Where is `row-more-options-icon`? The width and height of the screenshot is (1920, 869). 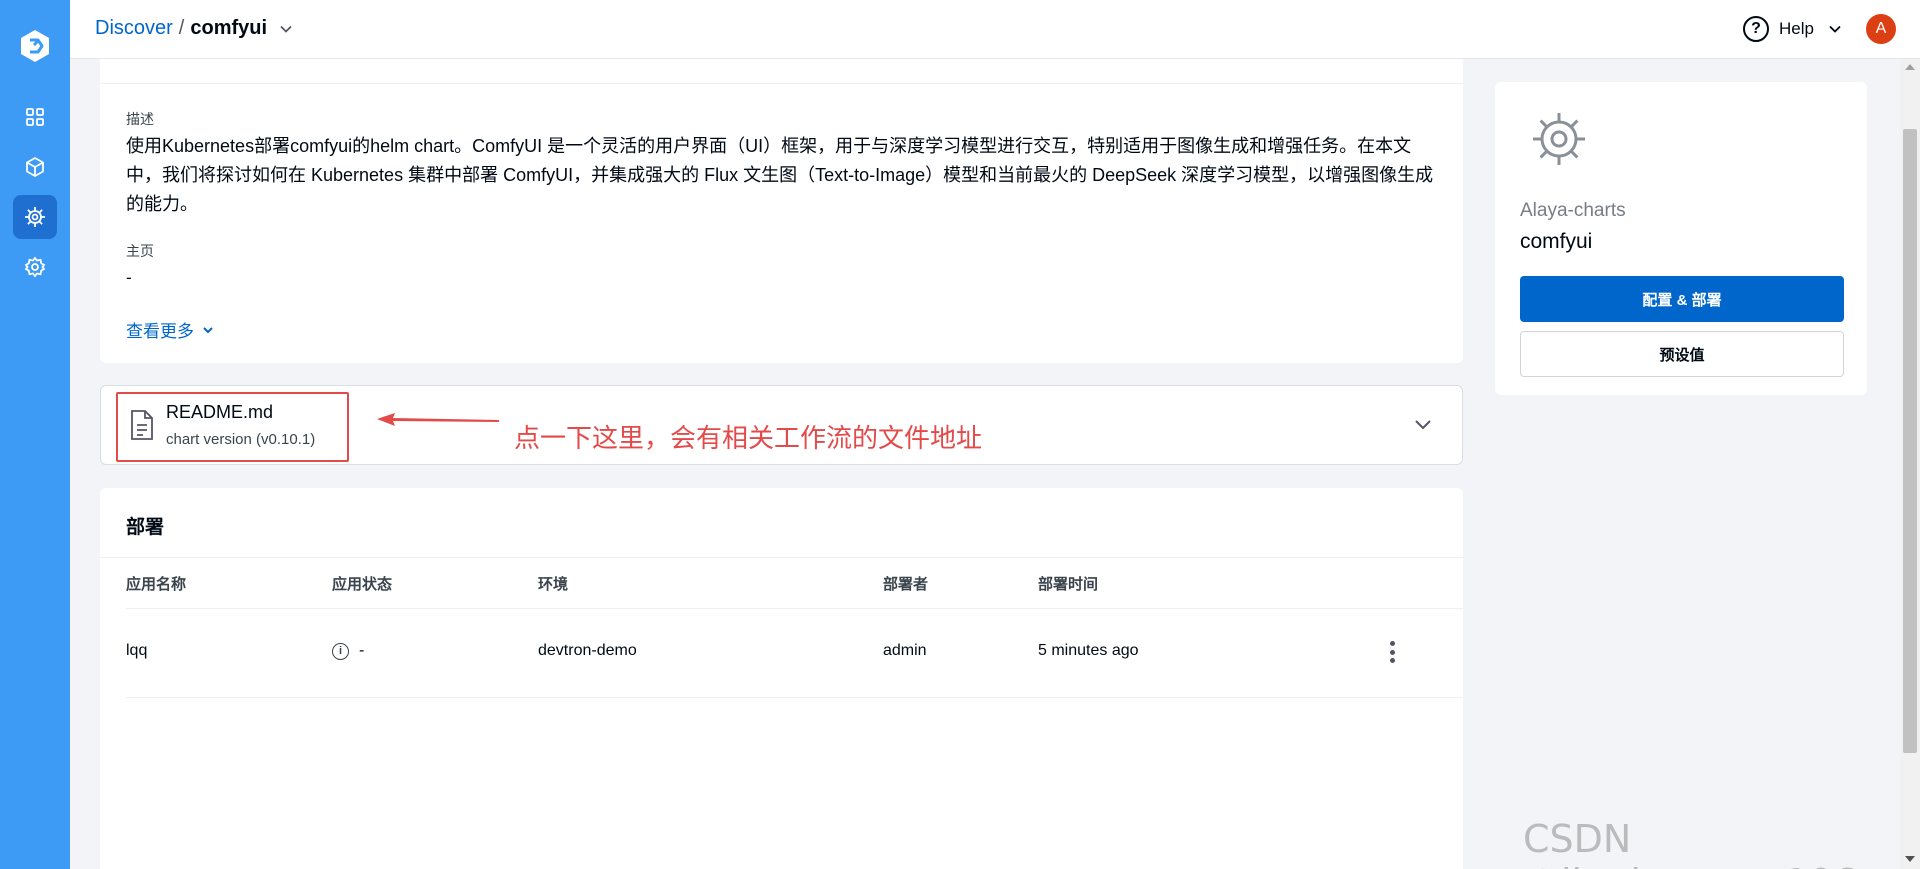
row-more-options-icon is located at coordinates (1393, 652).